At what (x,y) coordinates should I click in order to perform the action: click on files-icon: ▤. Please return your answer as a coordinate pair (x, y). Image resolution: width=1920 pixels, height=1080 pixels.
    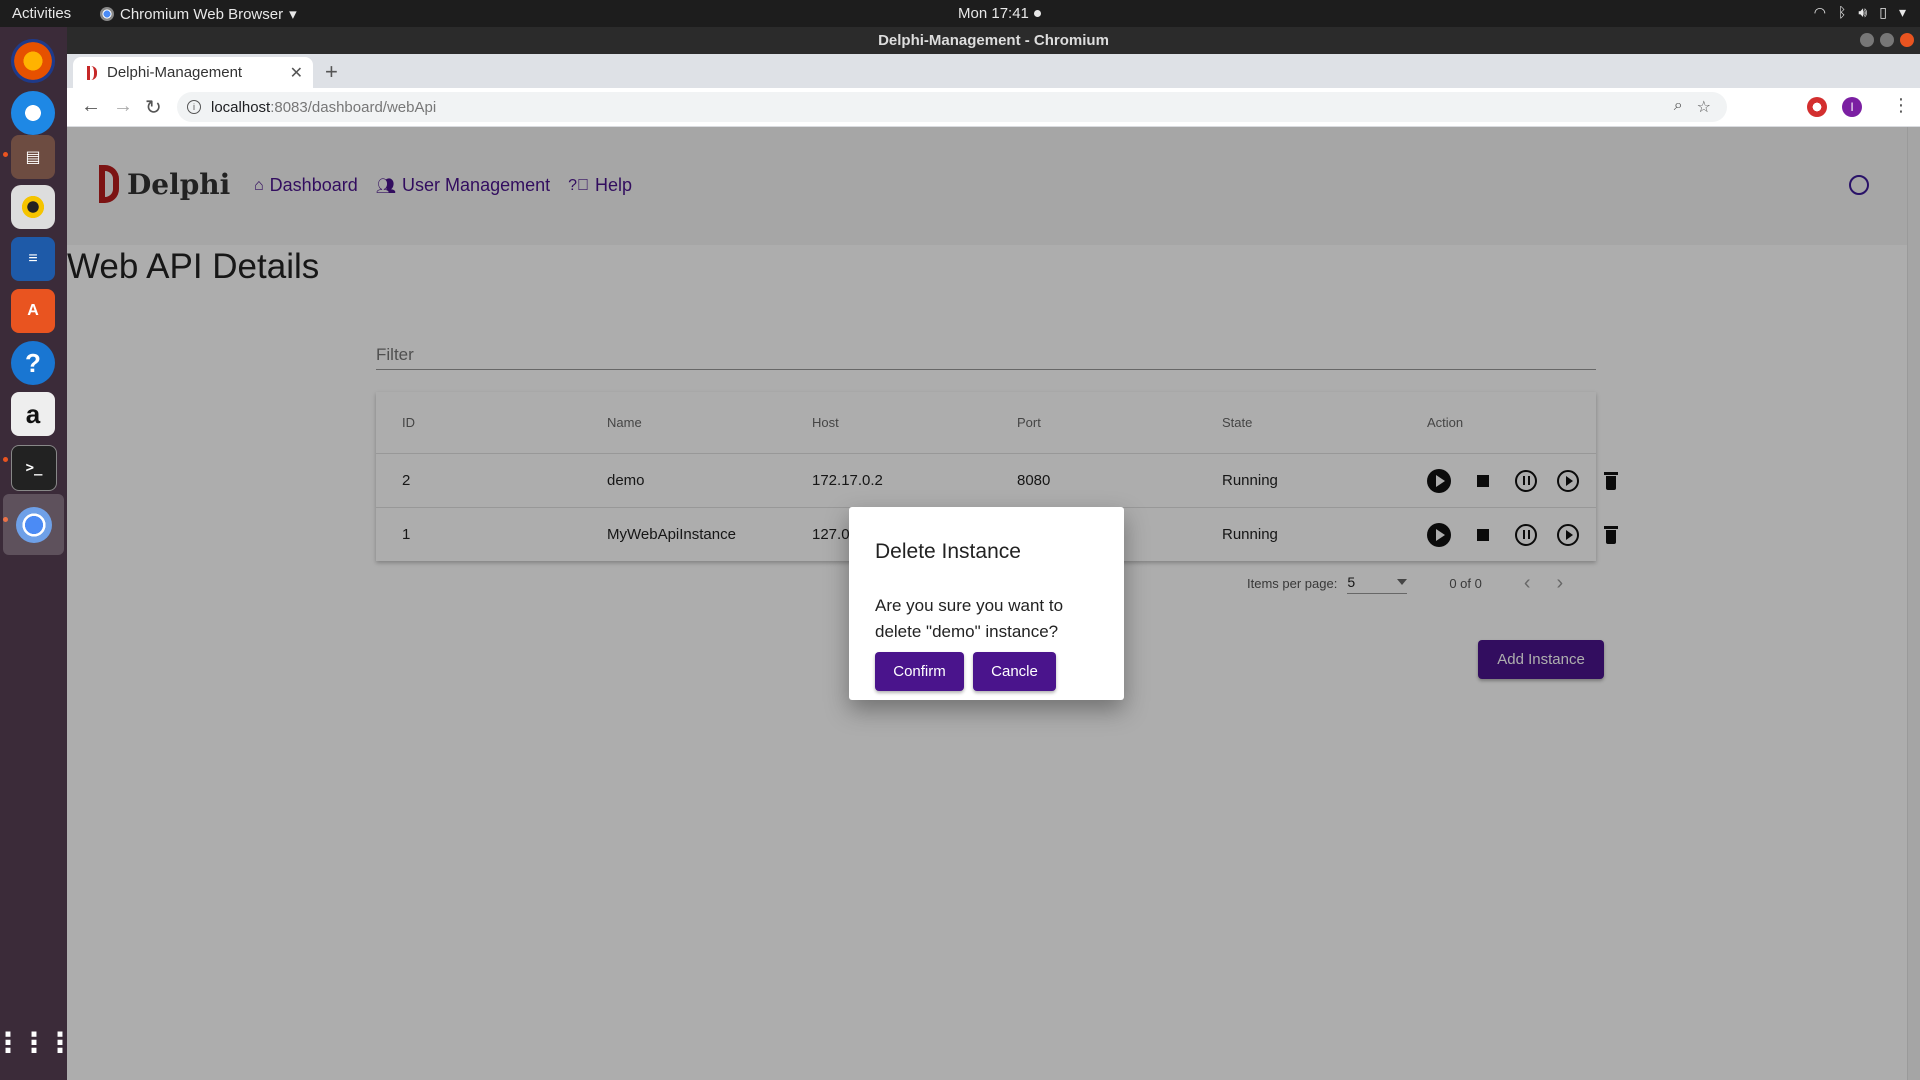
    Looking at the image, I should click on (33, 157).